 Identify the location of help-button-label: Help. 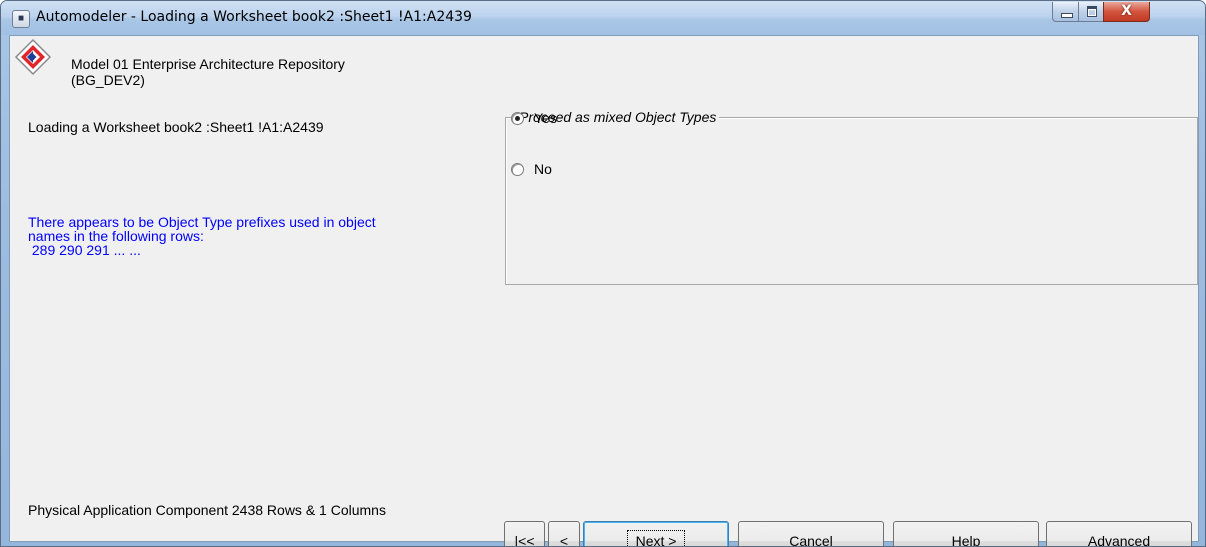
(966, 540).